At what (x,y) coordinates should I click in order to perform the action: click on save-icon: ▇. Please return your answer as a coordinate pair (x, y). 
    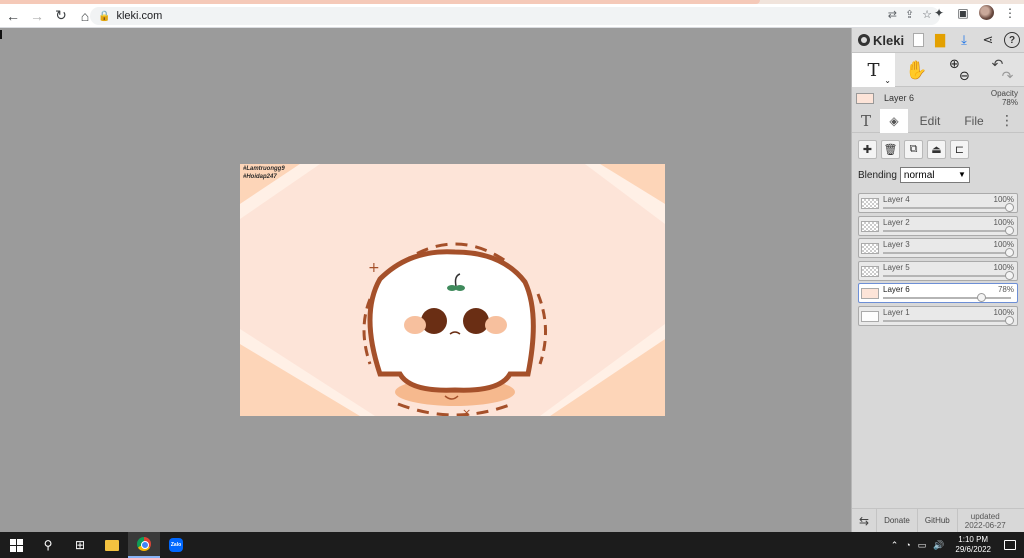
    Looking at the image, I should click on (940, 40).